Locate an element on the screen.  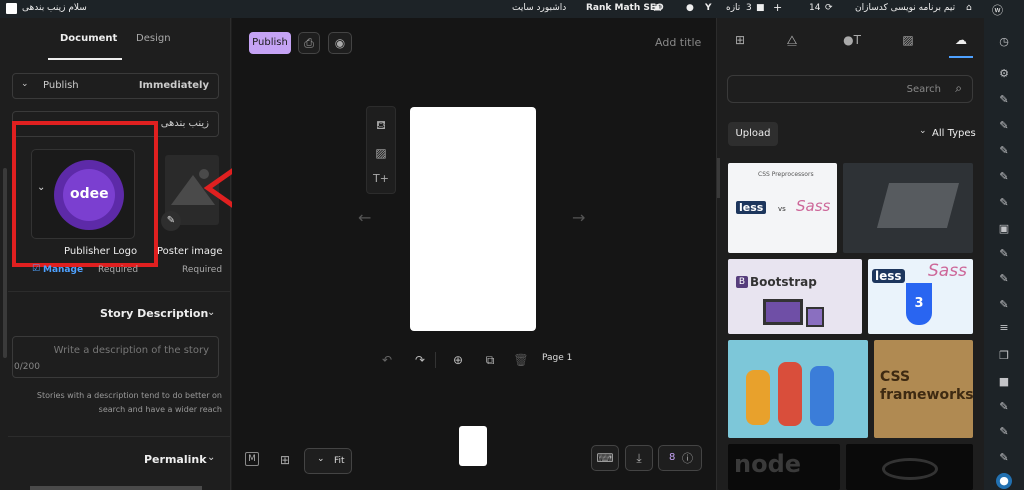
panel-scrollbar is located at coordinates (5, 263).